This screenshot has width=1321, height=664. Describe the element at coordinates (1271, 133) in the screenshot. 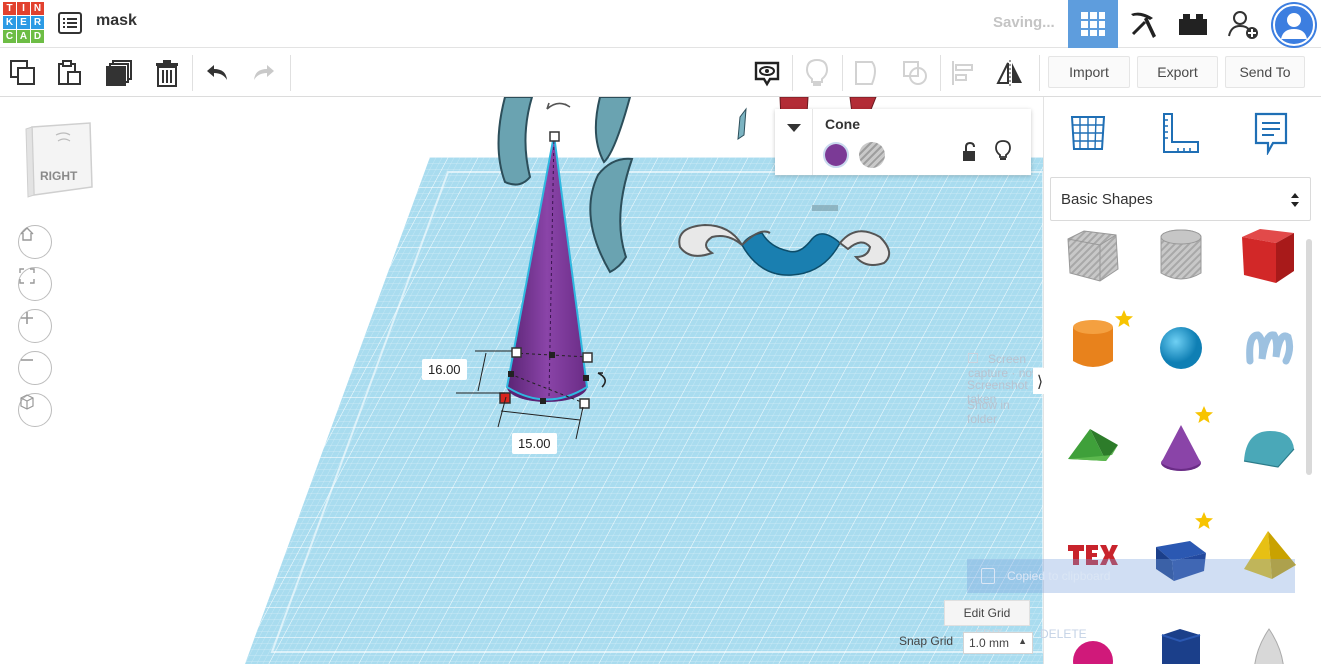

I see `notes-tab` at that location.